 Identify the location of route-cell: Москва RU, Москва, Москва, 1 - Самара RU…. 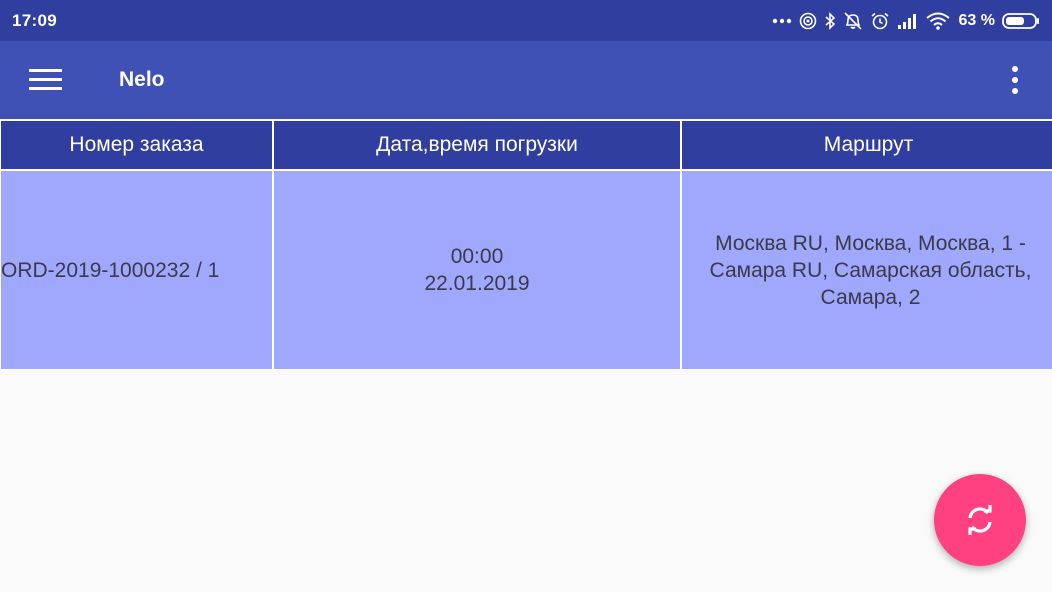
(866, 270).